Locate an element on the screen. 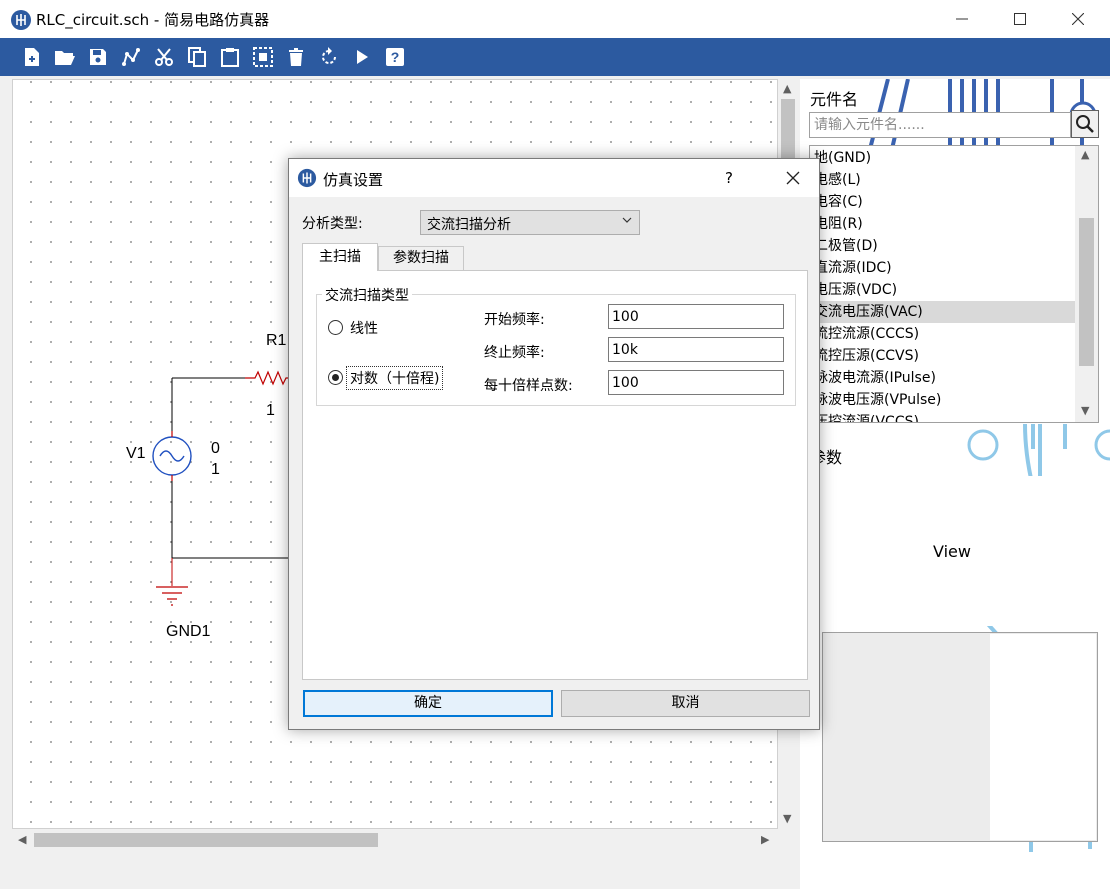 The height and width of the screenshot is (889, 1110). list-item: 地(GND) is located at coordinates (841, 158).